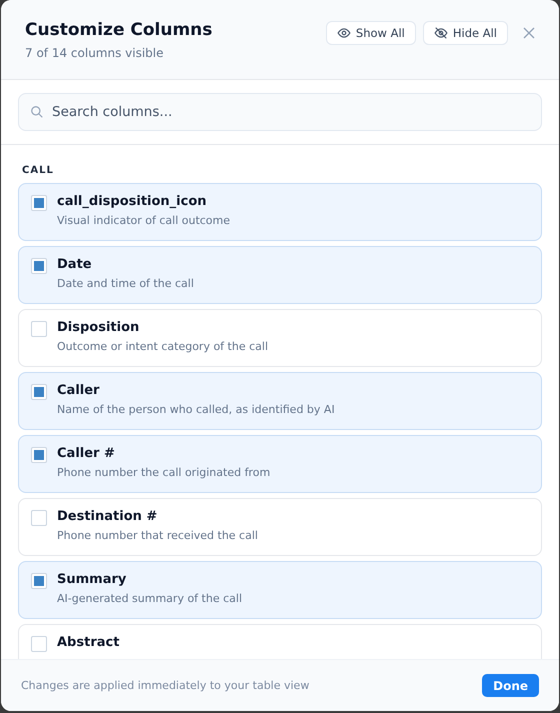 The height and width of the screenshot is (713, 560). I want to click on close-icon, so click(529, 33).